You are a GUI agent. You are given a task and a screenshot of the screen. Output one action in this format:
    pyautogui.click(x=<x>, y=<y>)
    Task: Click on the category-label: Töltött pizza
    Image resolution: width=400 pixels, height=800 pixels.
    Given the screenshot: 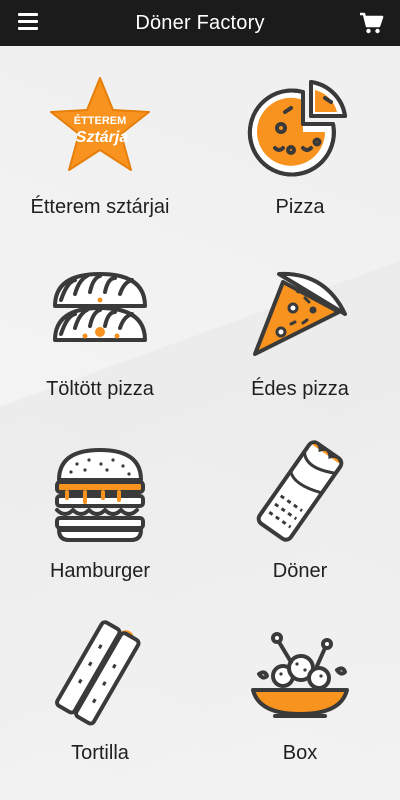 What is the action you would take?
    pyautogui.click(x=100, y=389)
    